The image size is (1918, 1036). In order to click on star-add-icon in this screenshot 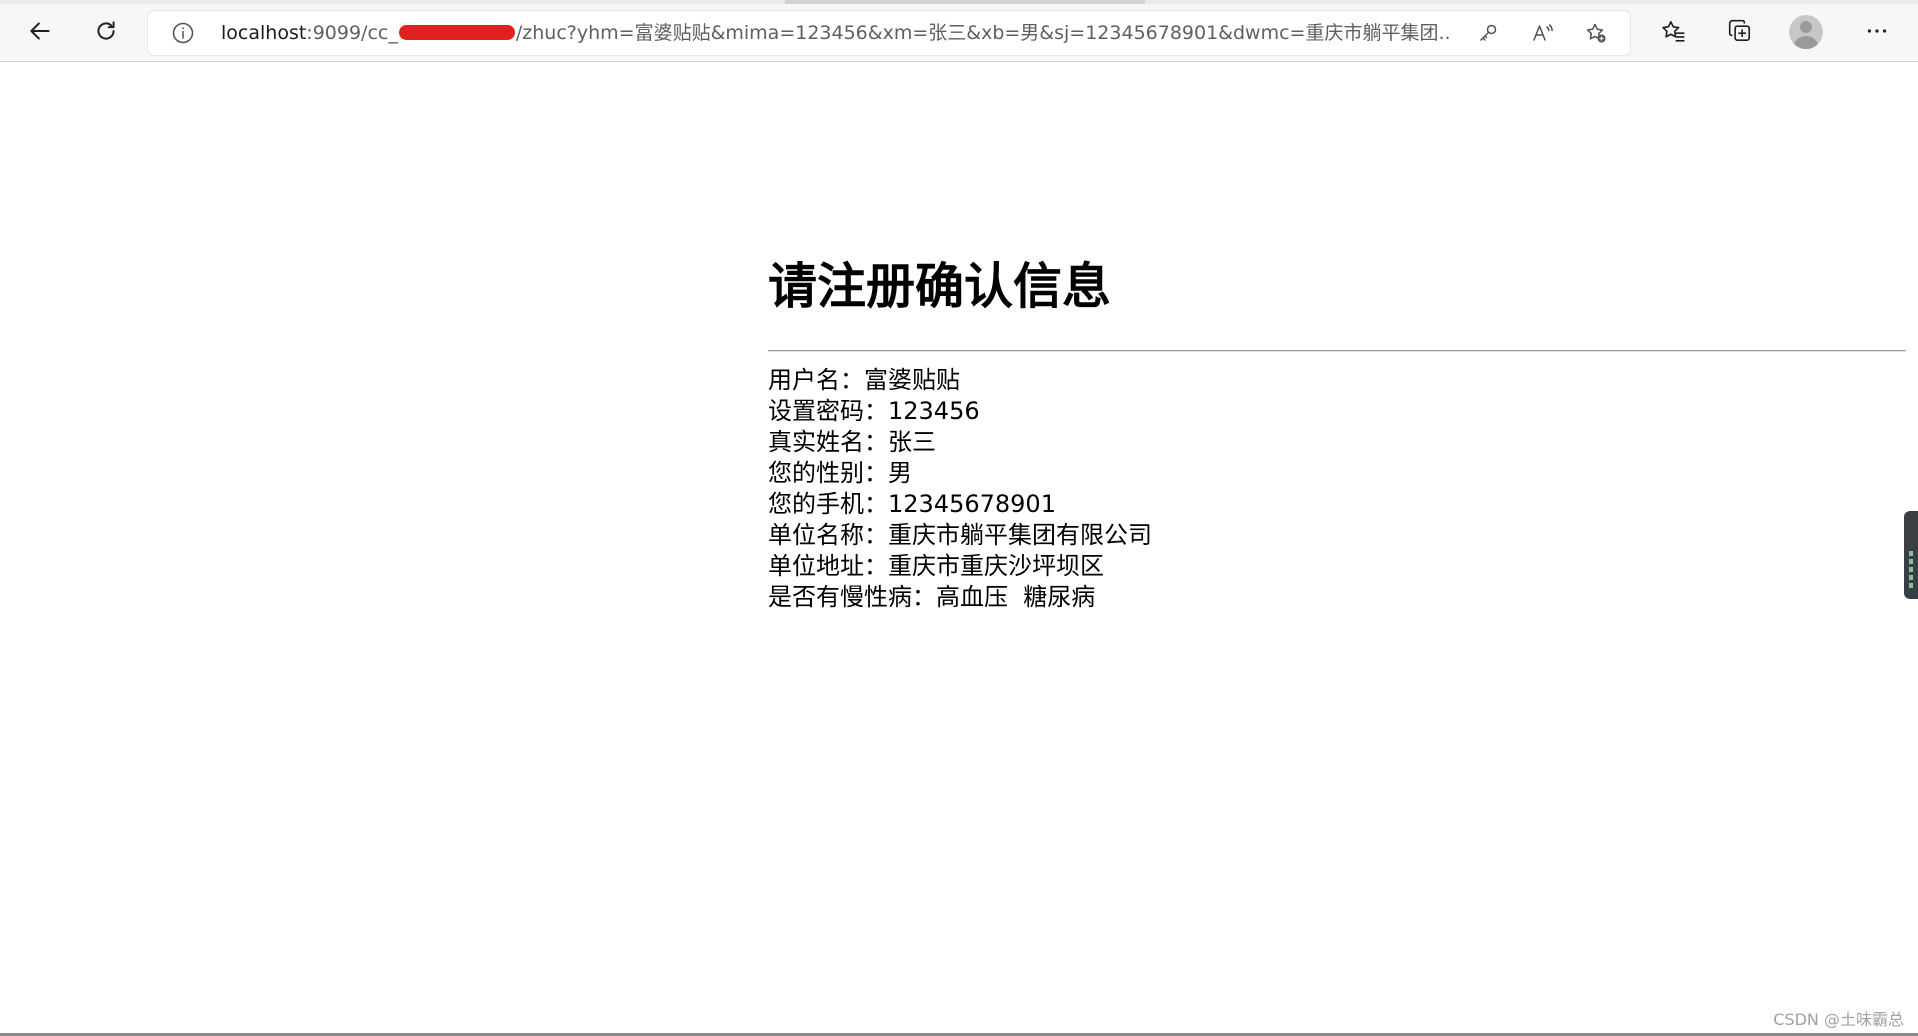, I will do `click(1596, 33)`.